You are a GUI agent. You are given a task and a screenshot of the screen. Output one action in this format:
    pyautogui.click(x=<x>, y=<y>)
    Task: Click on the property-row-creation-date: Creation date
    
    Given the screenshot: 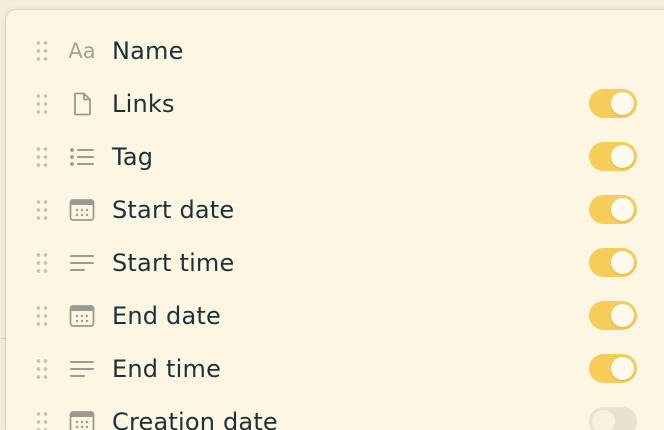 What is the action you would take?
    pyautogui.click(x=335, y=412)
    